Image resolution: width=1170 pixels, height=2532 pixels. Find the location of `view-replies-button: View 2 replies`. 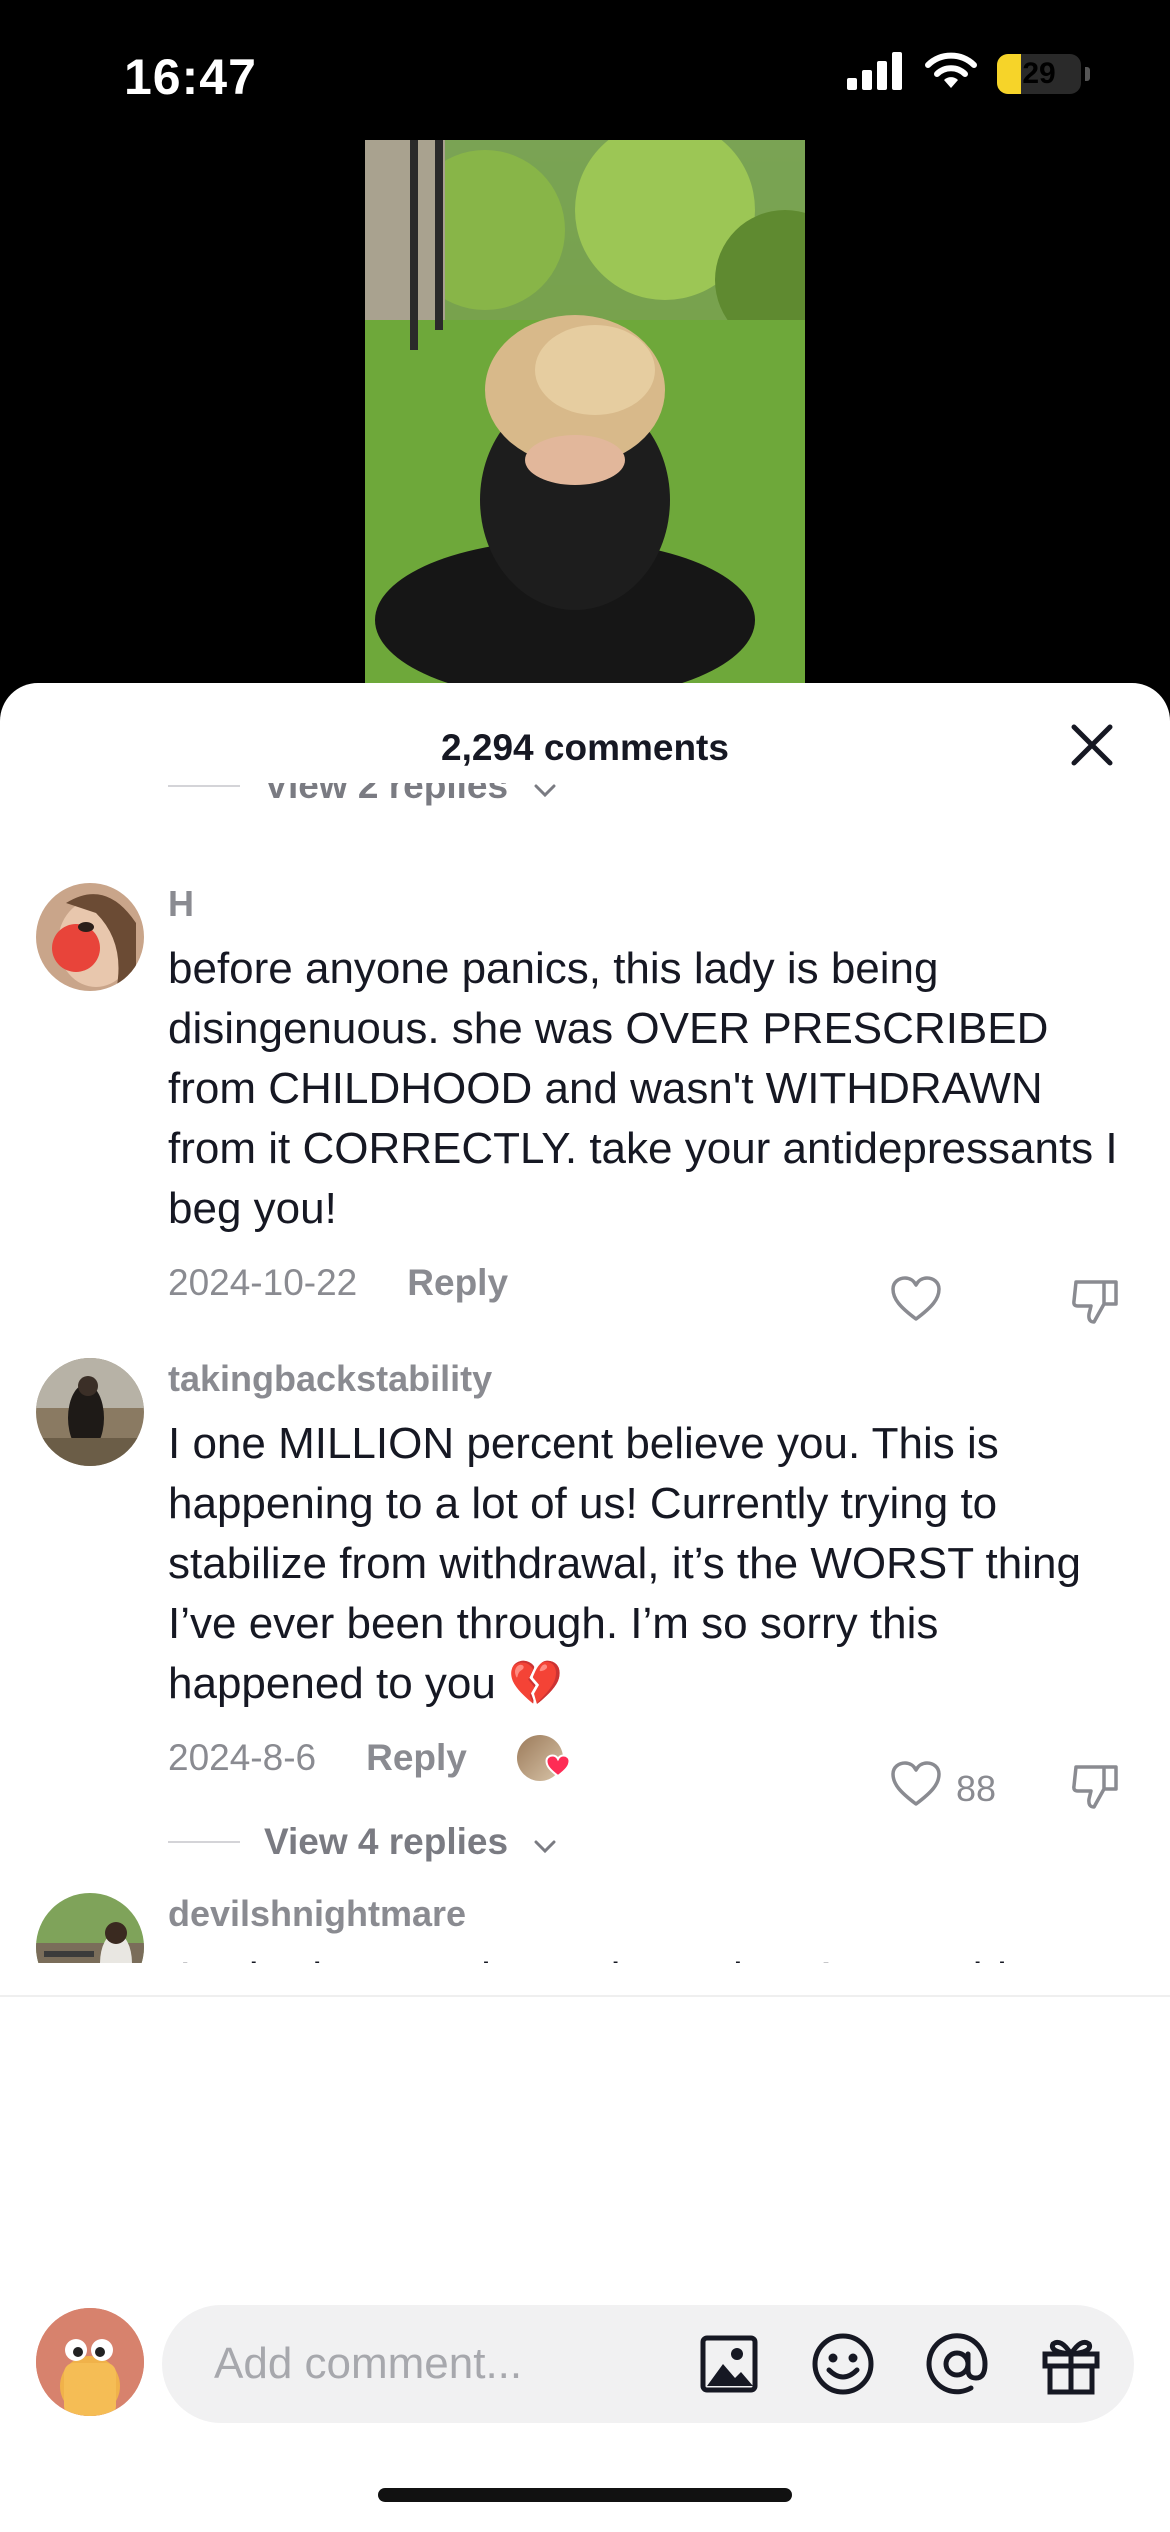

view-replies-button: View 2 replies is located at coordinates (362, 795).